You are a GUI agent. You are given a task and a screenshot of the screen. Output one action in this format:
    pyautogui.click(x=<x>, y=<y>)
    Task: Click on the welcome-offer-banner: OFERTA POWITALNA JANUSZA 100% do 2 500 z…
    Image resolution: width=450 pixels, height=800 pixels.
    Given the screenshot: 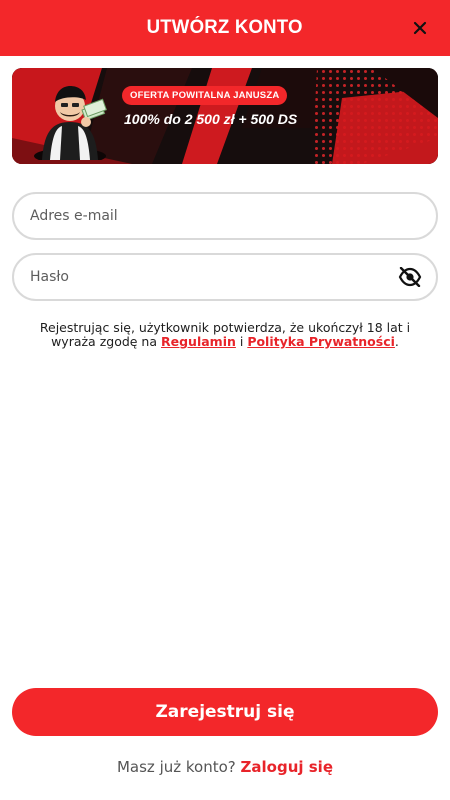 What is the action you would take?
    pyautogui.click(x=225, y=116)
    